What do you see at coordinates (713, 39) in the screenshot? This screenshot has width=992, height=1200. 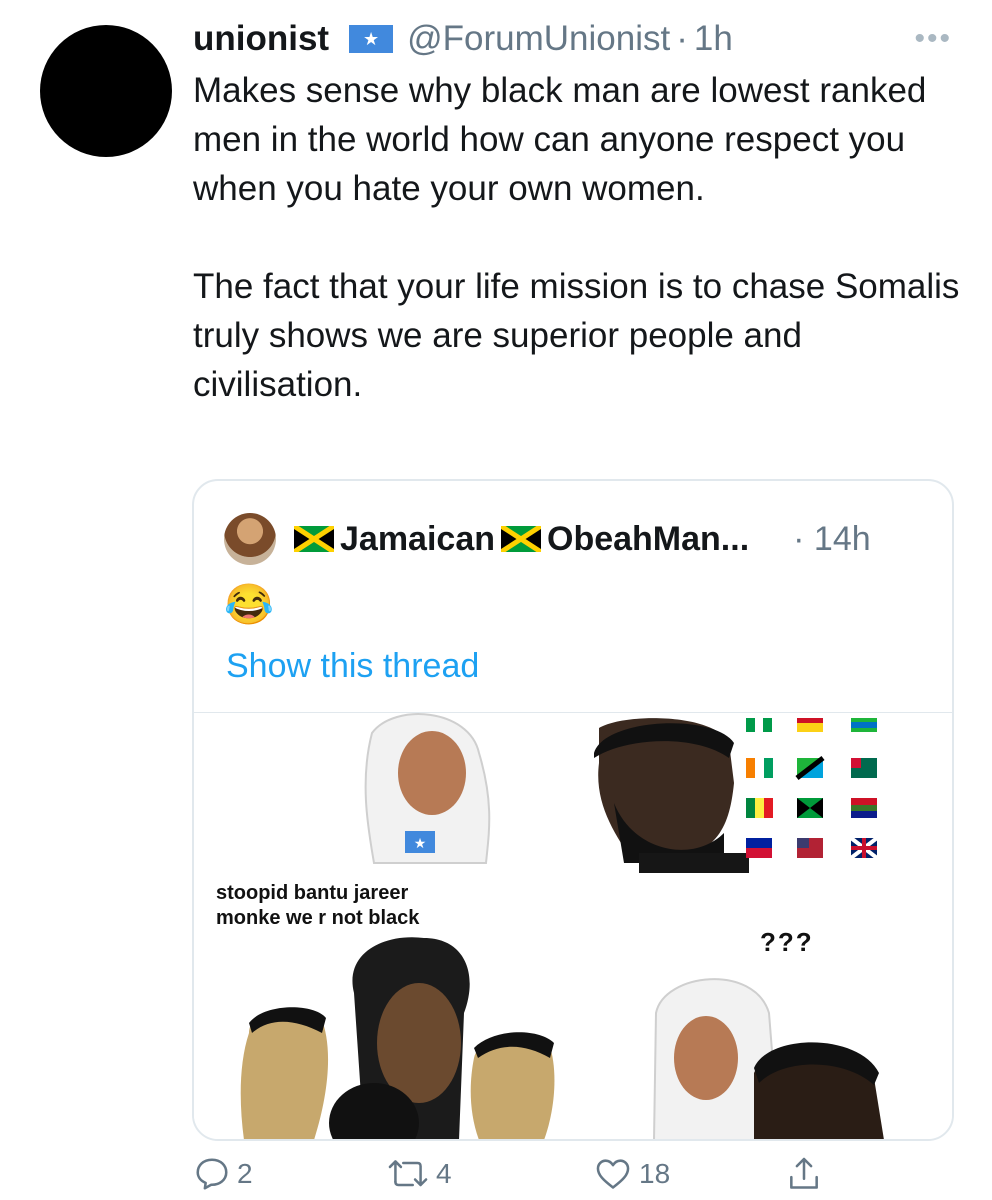 I see `tweet-timestamp: 1h` at bounding box center [713, 39].